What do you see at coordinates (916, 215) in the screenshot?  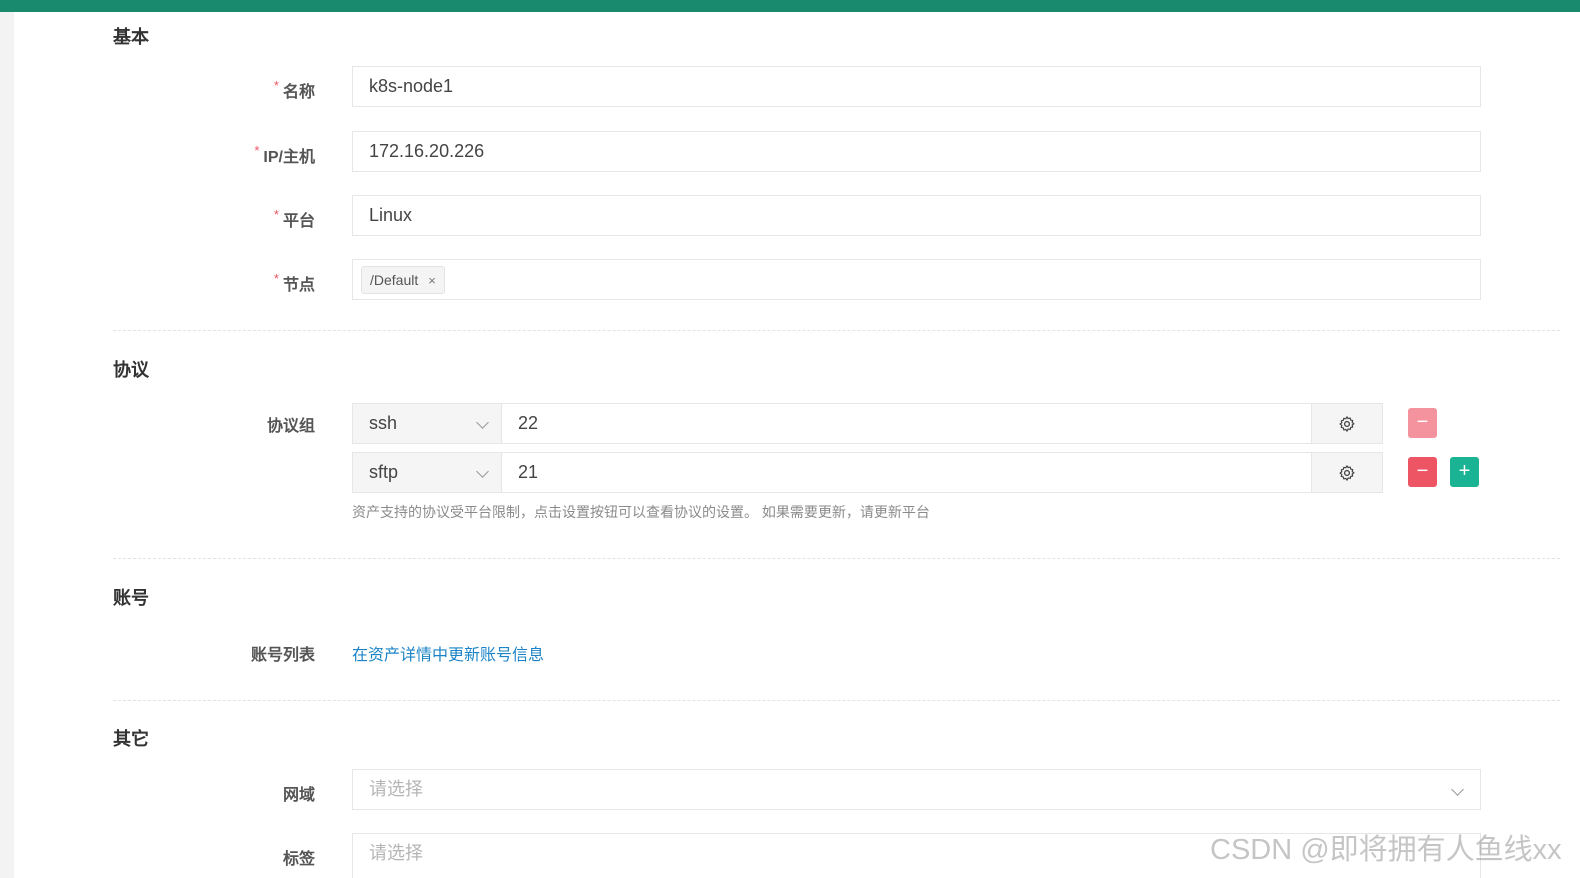 I see `platform-input: Linux` at bounding box center [916, 215].